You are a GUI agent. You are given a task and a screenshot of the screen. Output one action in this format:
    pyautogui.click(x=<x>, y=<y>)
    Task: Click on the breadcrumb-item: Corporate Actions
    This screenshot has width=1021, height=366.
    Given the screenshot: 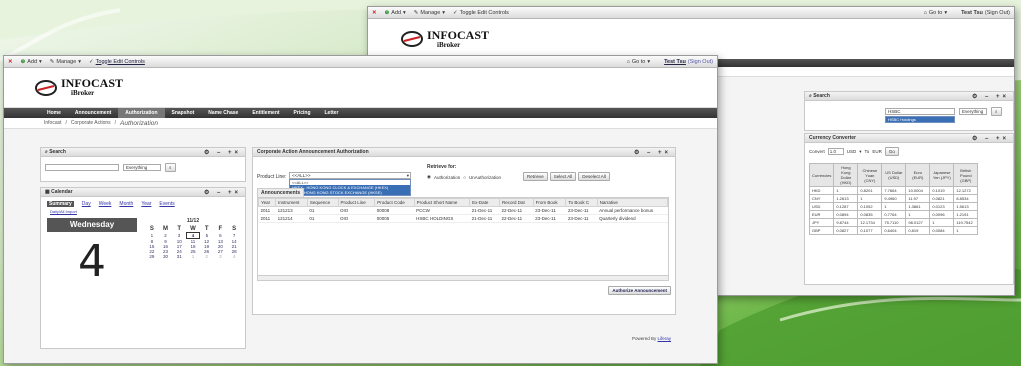 What is the action you would take?
    pyautogui.click(x=91, y=123)
    